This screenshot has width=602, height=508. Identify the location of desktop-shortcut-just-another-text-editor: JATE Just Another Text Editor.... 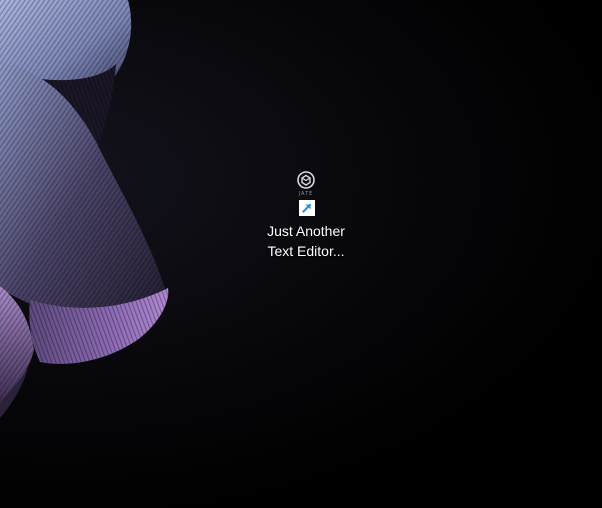
(306, 214).